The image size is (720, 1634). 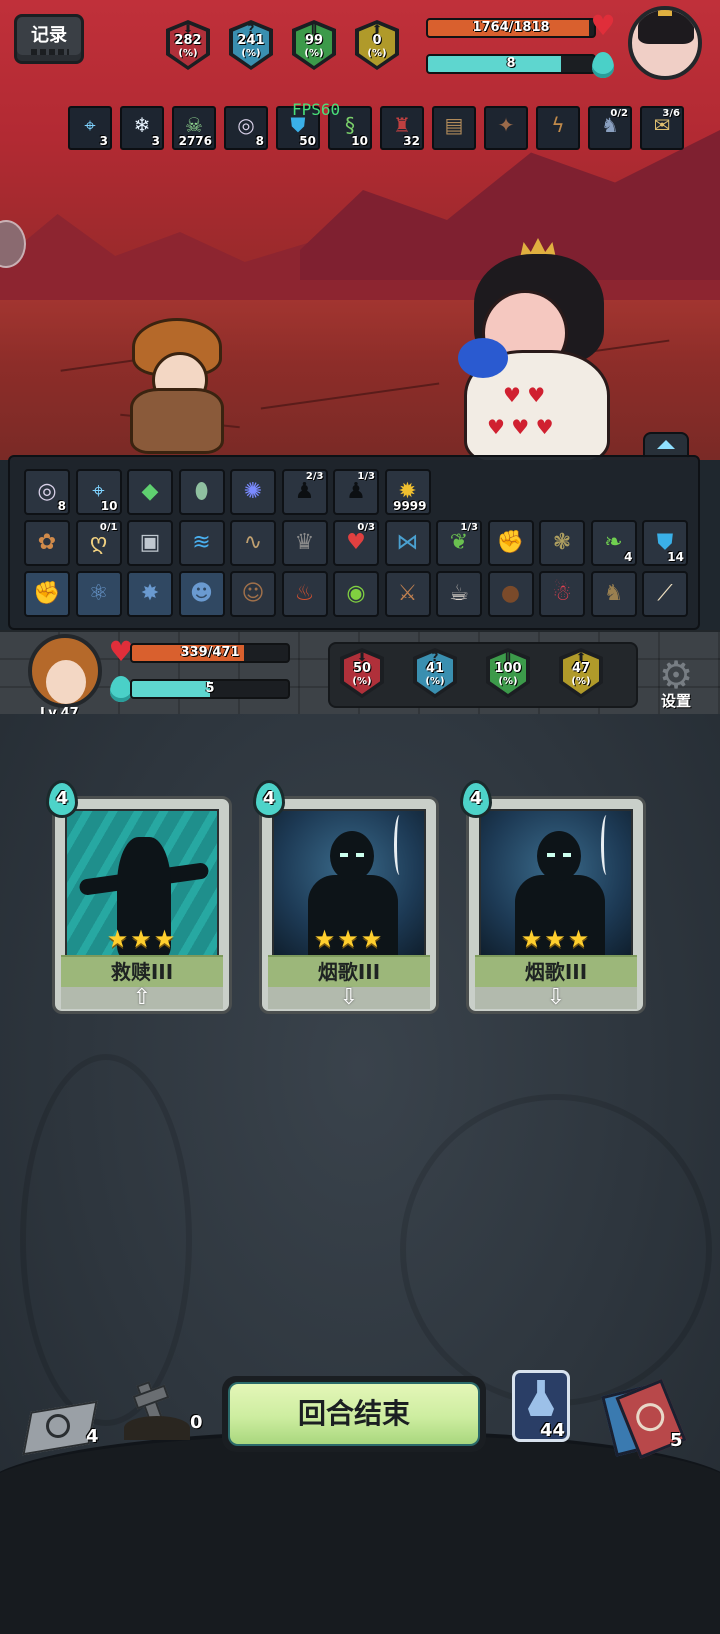 What do you see at coordinates (201, 543) in the screenshot?
I see `wave-icon: ≋` at bounding box center [201, 543].